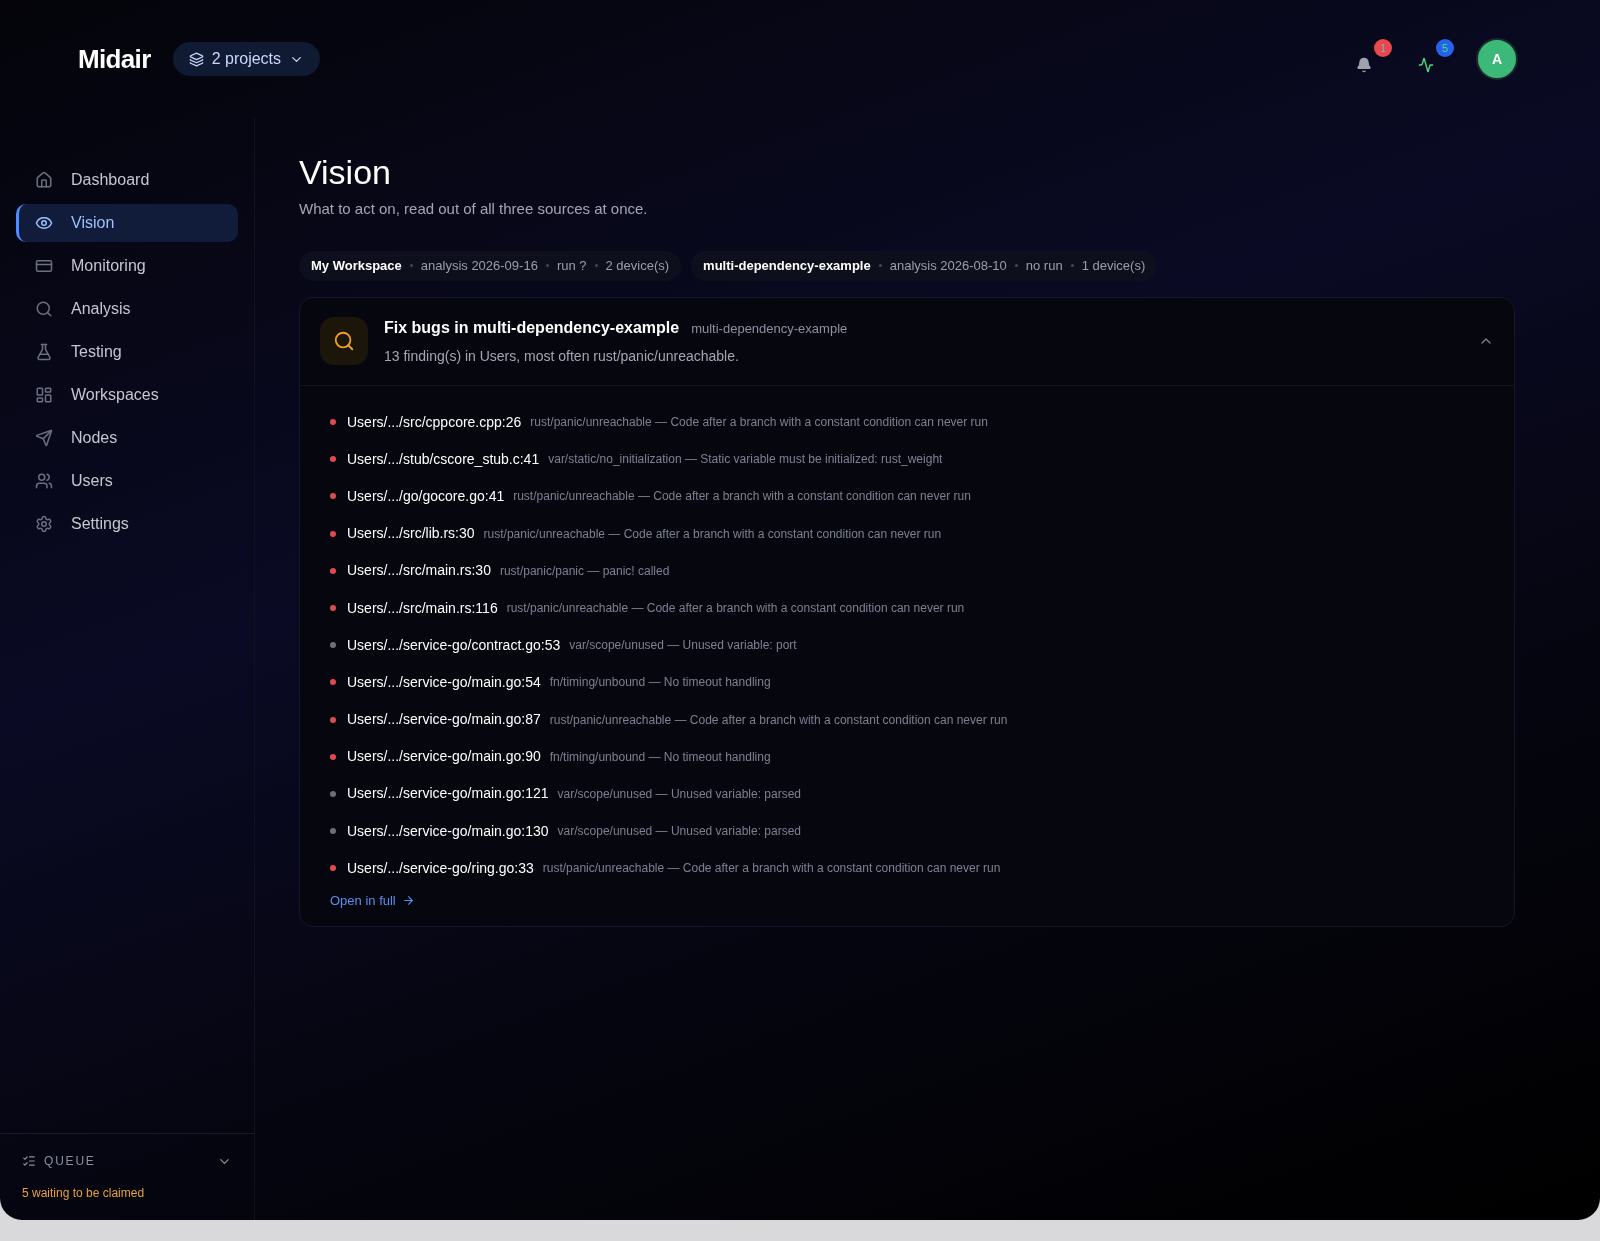 The width and height of the screenshot is (1600, 1241). What do you see at coordinates (948, 265) in the screenshot?
I see `source-detail: analysis 2026-08-10` at bounding box center [948, 265].